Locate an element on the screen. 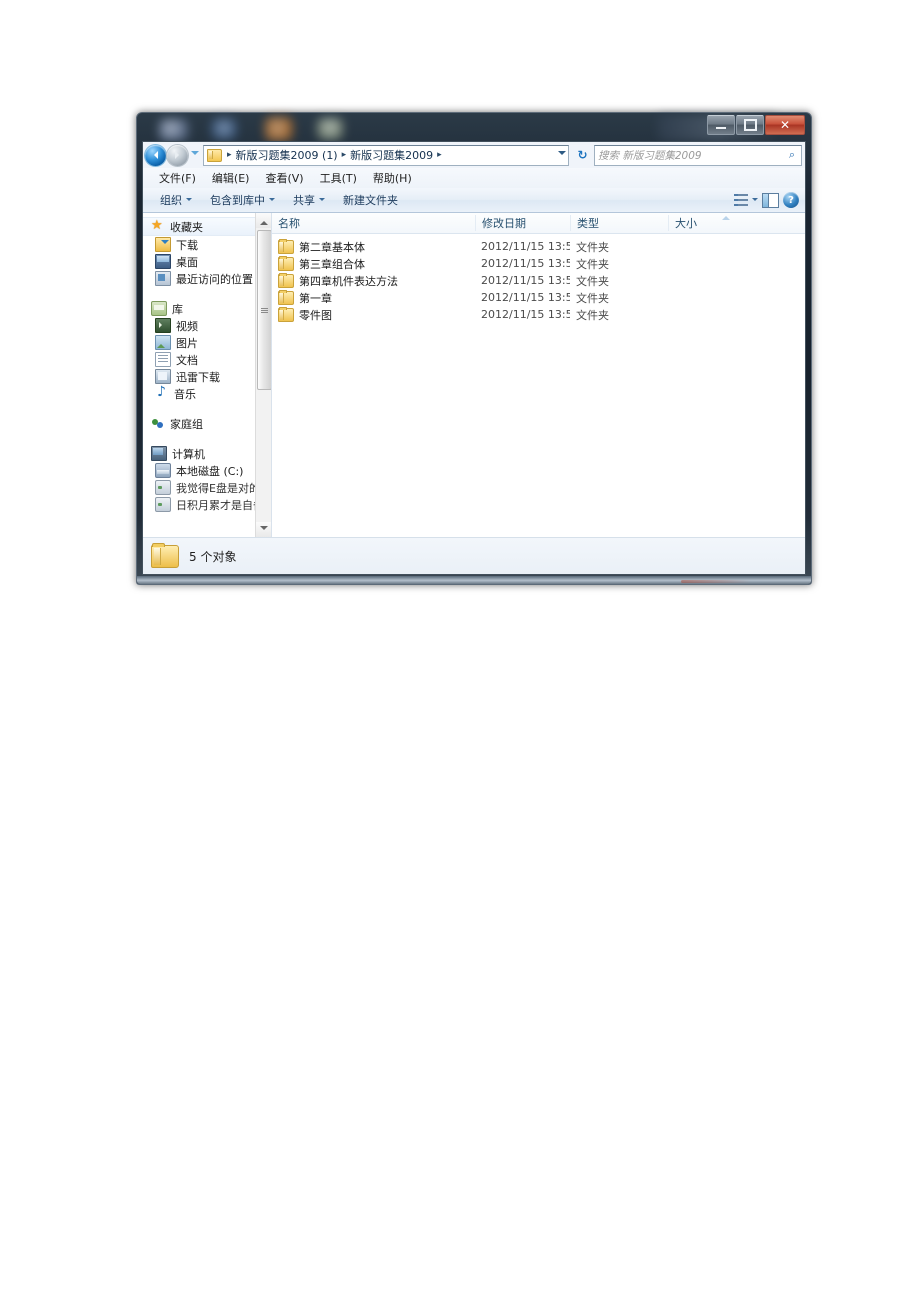  close-icon: ✕ is located at coordinates (785, 125).